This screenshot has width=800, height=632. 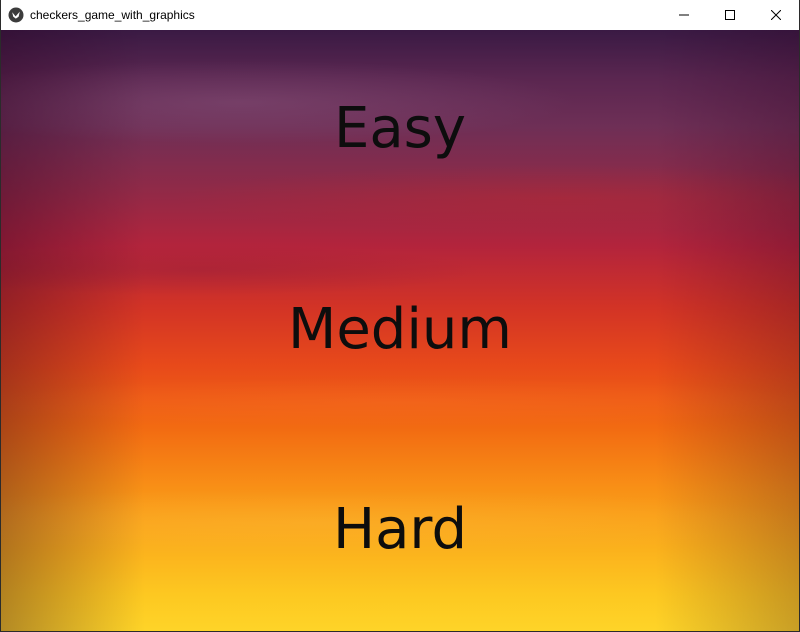 I want to click on window-title: checkers_game_with_graphics, so click(x=112, y=15).